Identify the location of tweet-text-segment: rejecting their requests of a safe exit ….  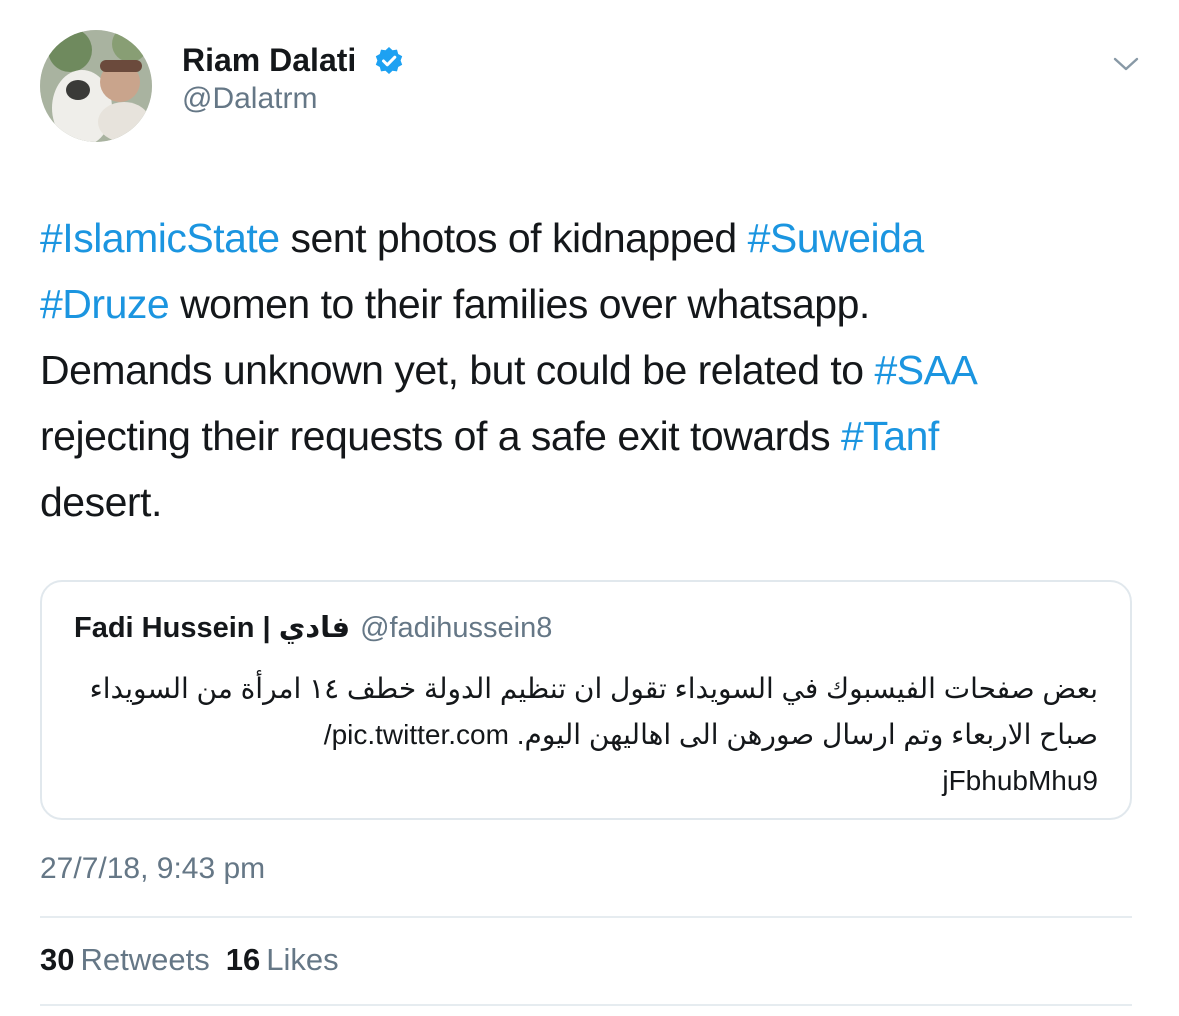
(440, 436).